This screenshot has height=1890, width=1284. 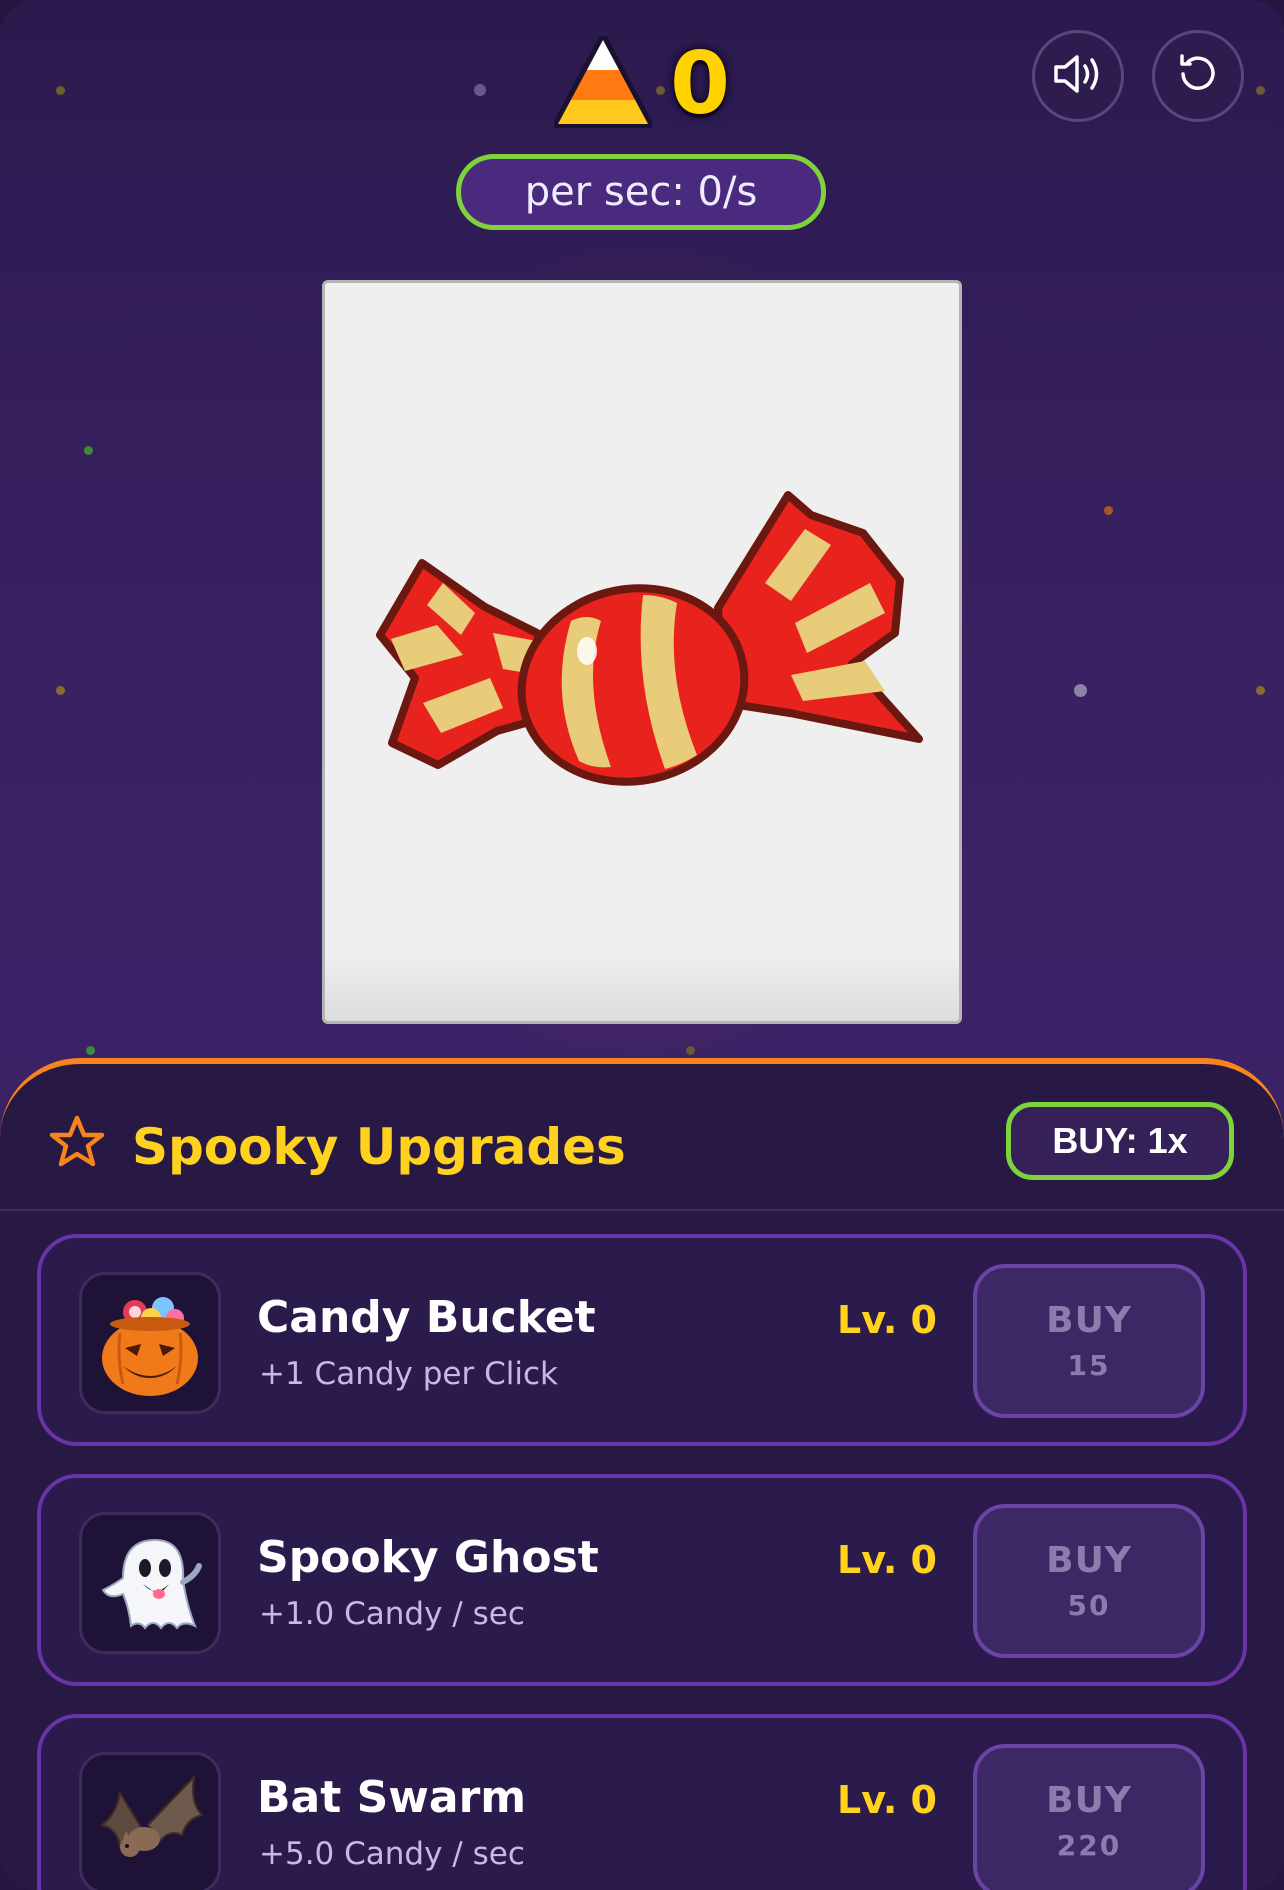 What do you see at coordinates (77, 1144) in the screenshot?
I see `star-icon` at bounding box center [77, 1144].